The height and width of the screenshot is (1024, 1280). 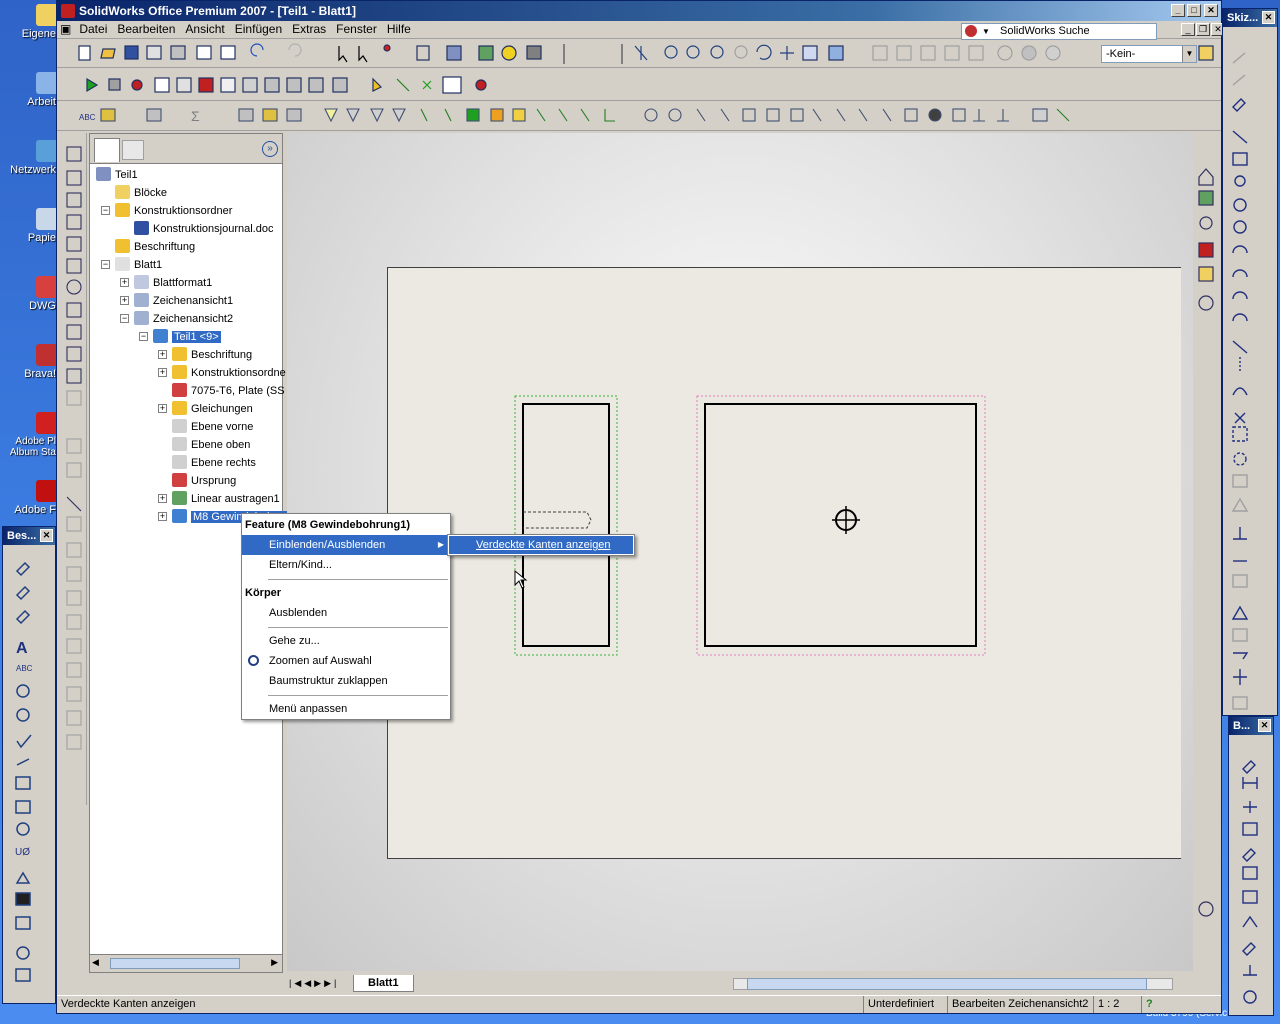 What do you see at coordinates (1250, 997) in the screenshot?
I see `diameter-dimension-icon` at bounding box center [1250, 997].